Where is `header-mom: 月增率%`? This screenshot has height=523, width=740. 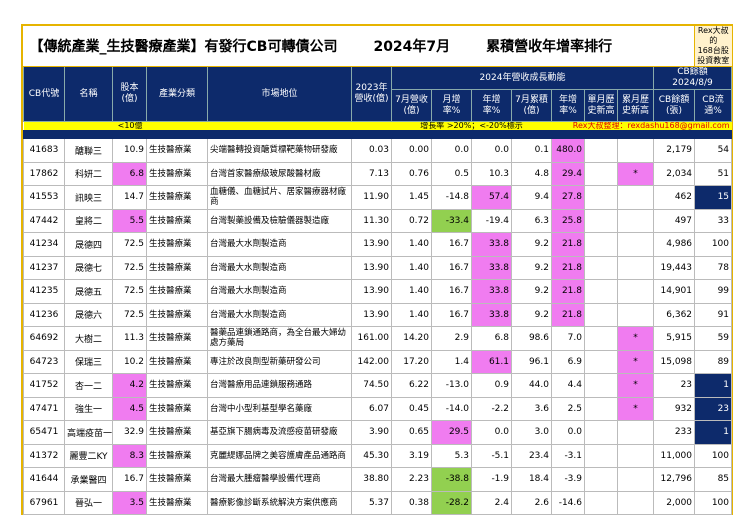
header-mom: 月增率% is located at coordinates (451, 105).